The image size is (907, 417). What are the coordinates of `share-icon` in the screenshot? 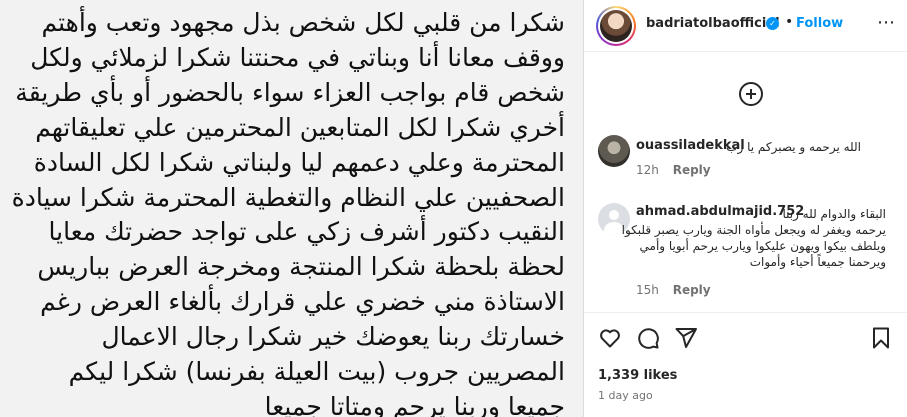 It's located at (686, 338).